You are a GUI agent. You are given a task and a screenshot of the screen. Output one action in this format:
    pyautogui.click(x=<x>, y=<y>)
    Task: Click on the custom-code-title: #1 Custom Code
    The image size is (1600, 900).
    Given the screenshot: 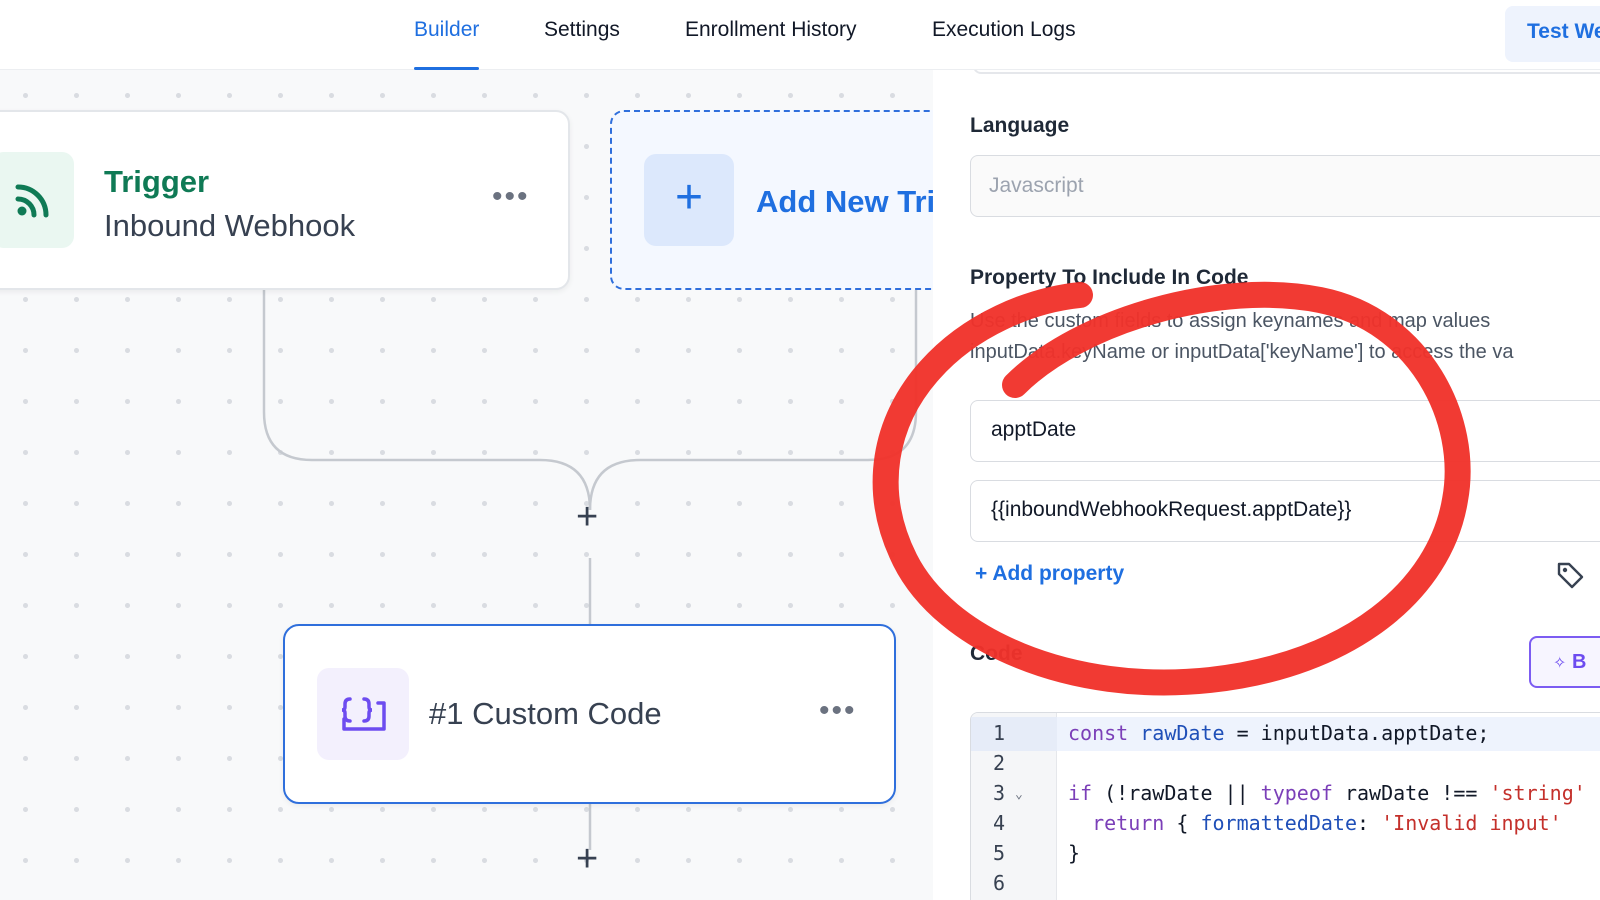 What is the action you would take?
    pyautogui.click(x=545, y=713)
    